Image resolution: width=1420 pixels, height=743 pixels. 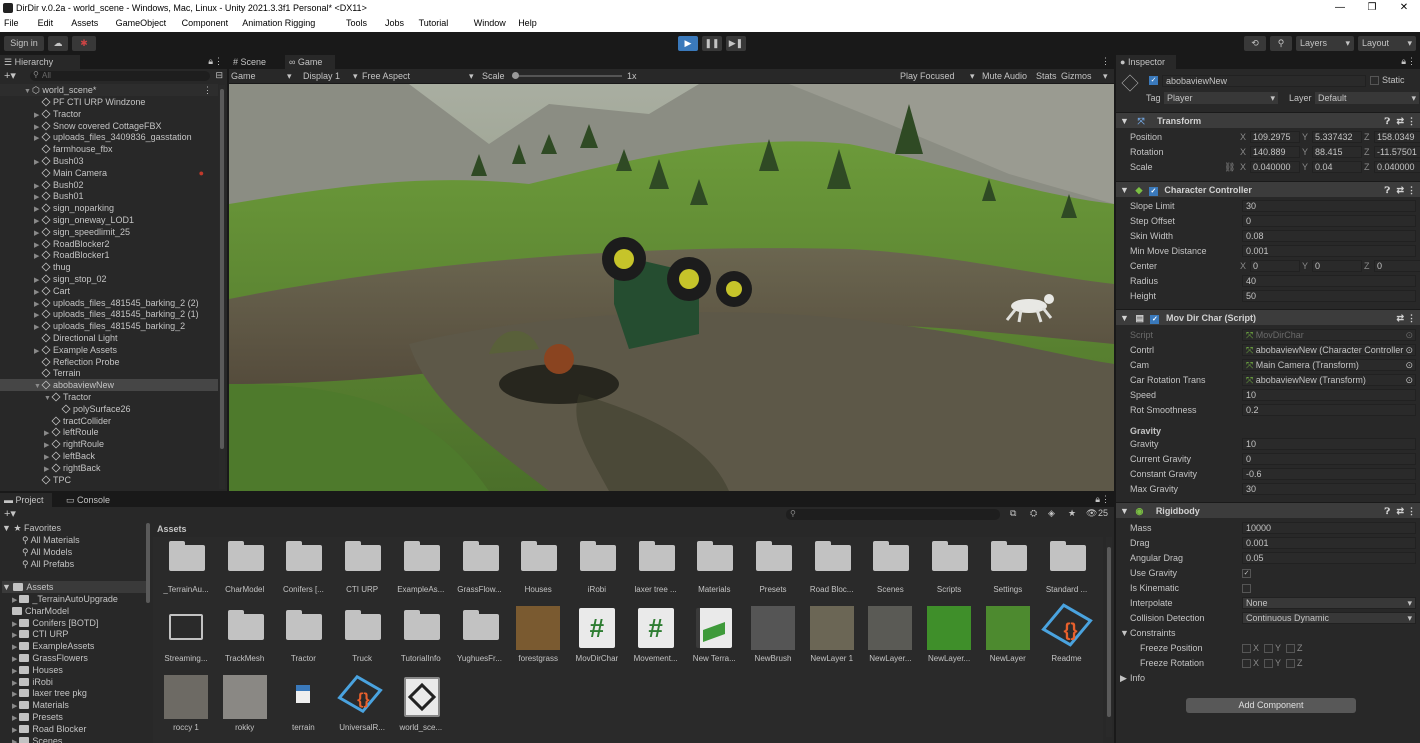 I want to click on field-value: ⤧ Main Camera (Transform) ⊙, so click(x=1329, y=365).